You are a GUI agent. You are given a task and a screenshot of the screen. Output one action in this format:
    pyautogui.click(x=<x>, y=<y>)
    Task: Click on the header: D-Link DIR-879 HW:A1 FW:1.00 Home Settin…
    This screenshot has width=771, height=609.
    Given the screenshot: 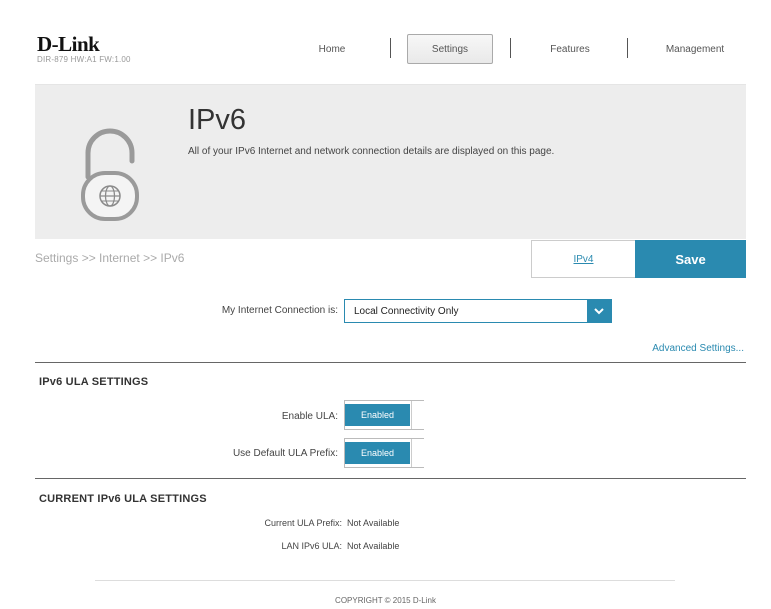 What is the action you would take?
    pyautogui.click(x=385, y=42)
    